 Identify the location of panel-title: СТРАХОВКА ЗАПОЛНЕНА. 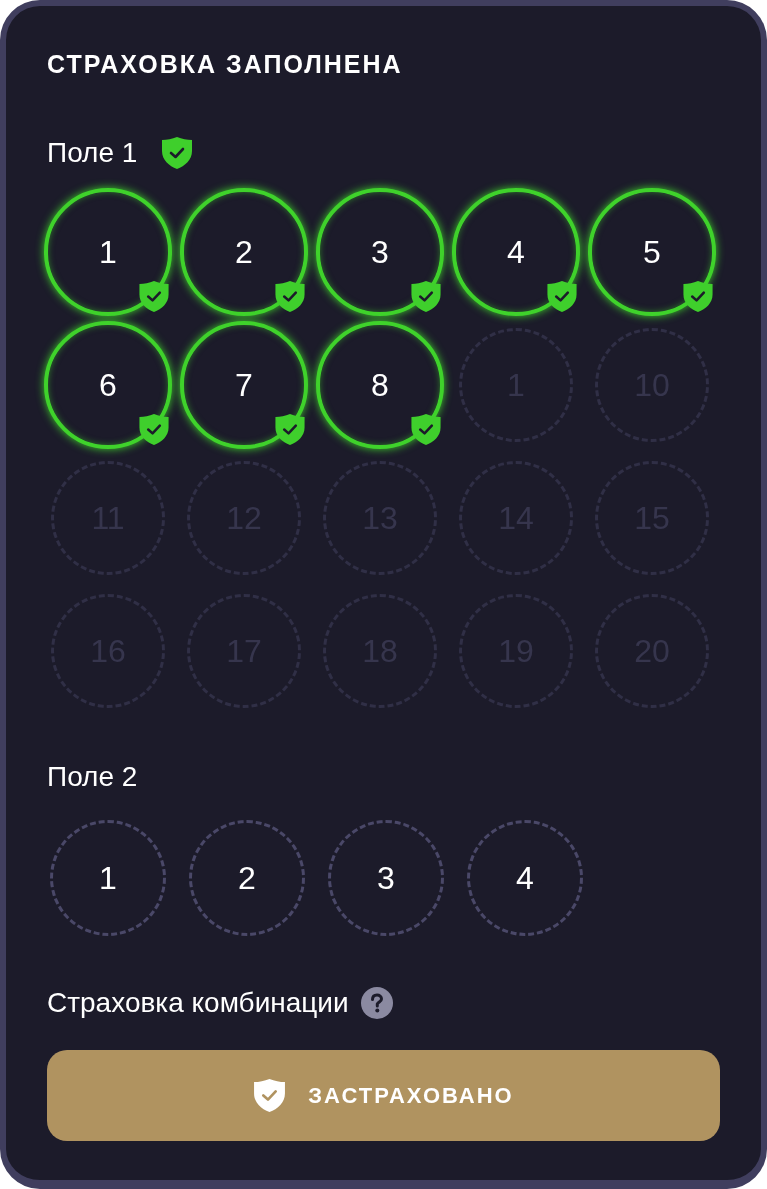
(225, 64).